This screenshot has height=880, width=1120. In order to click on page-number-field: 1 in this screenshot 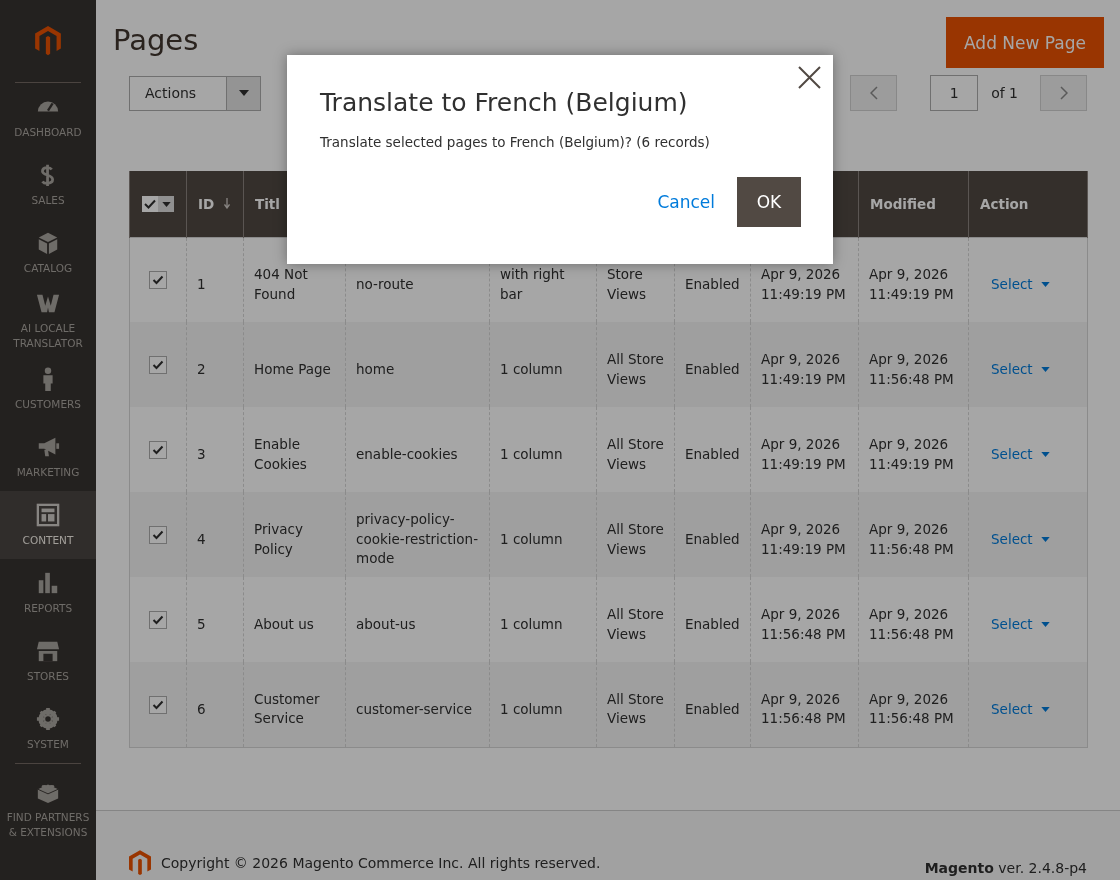, I will do `click(954, 93)`.